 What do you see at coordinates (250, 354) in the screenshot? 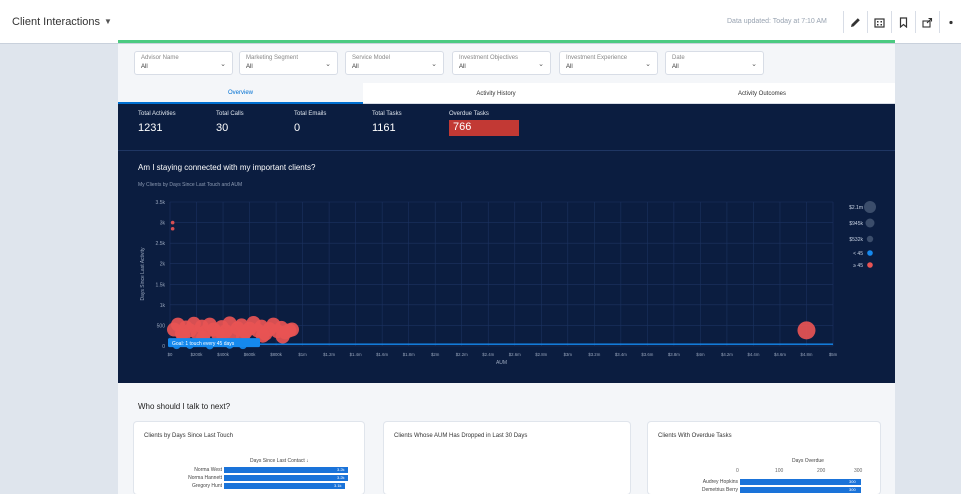
I see `x-tick-label: $600k` at bounding box center [250, 354].